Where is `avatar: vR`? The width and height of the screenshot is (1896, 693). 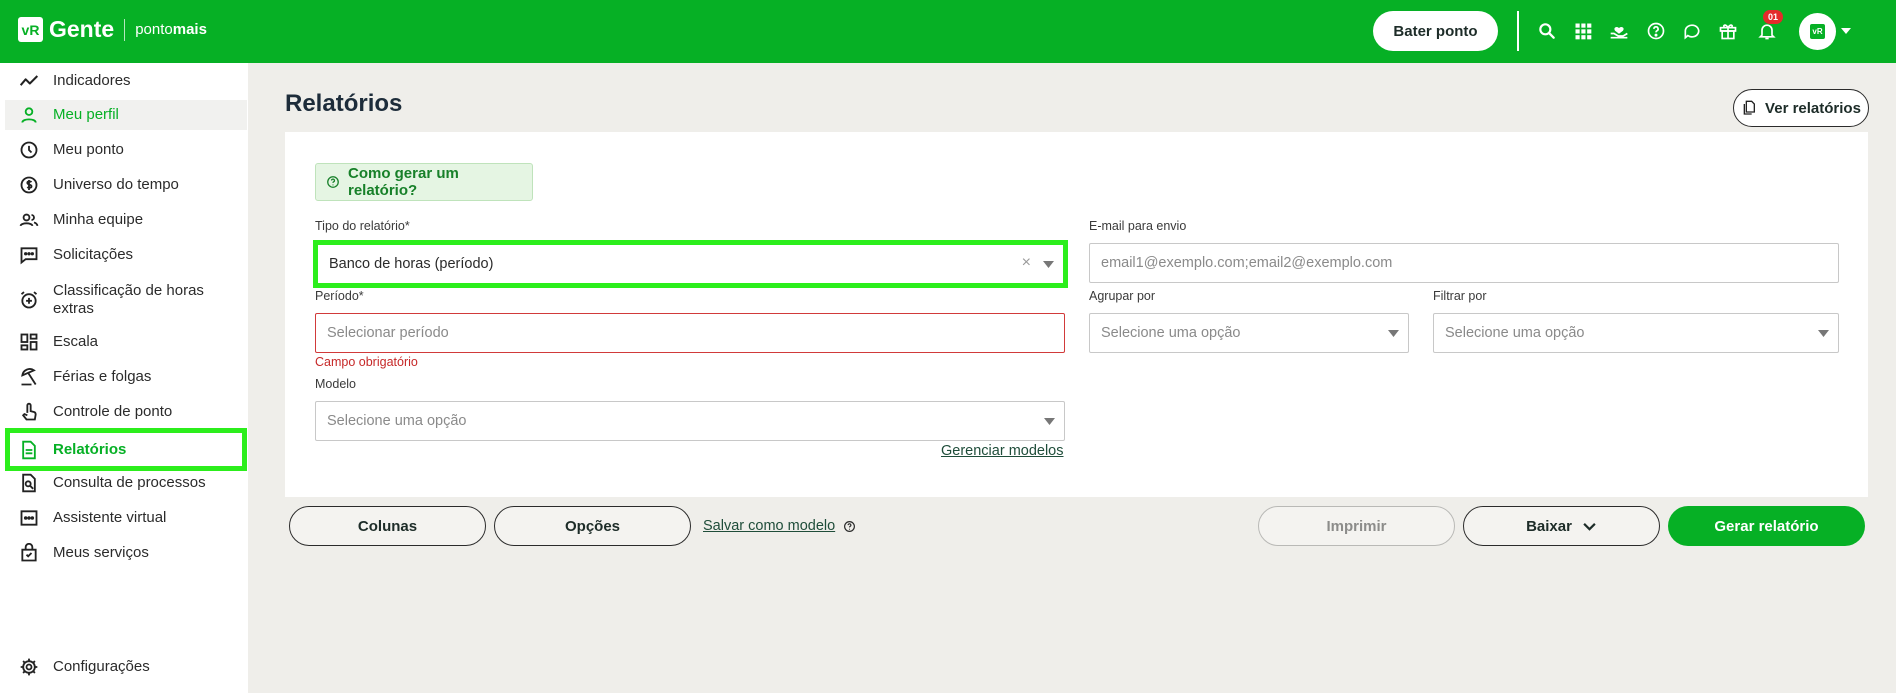
avatar: vR is located at coordinates (1817, 31).